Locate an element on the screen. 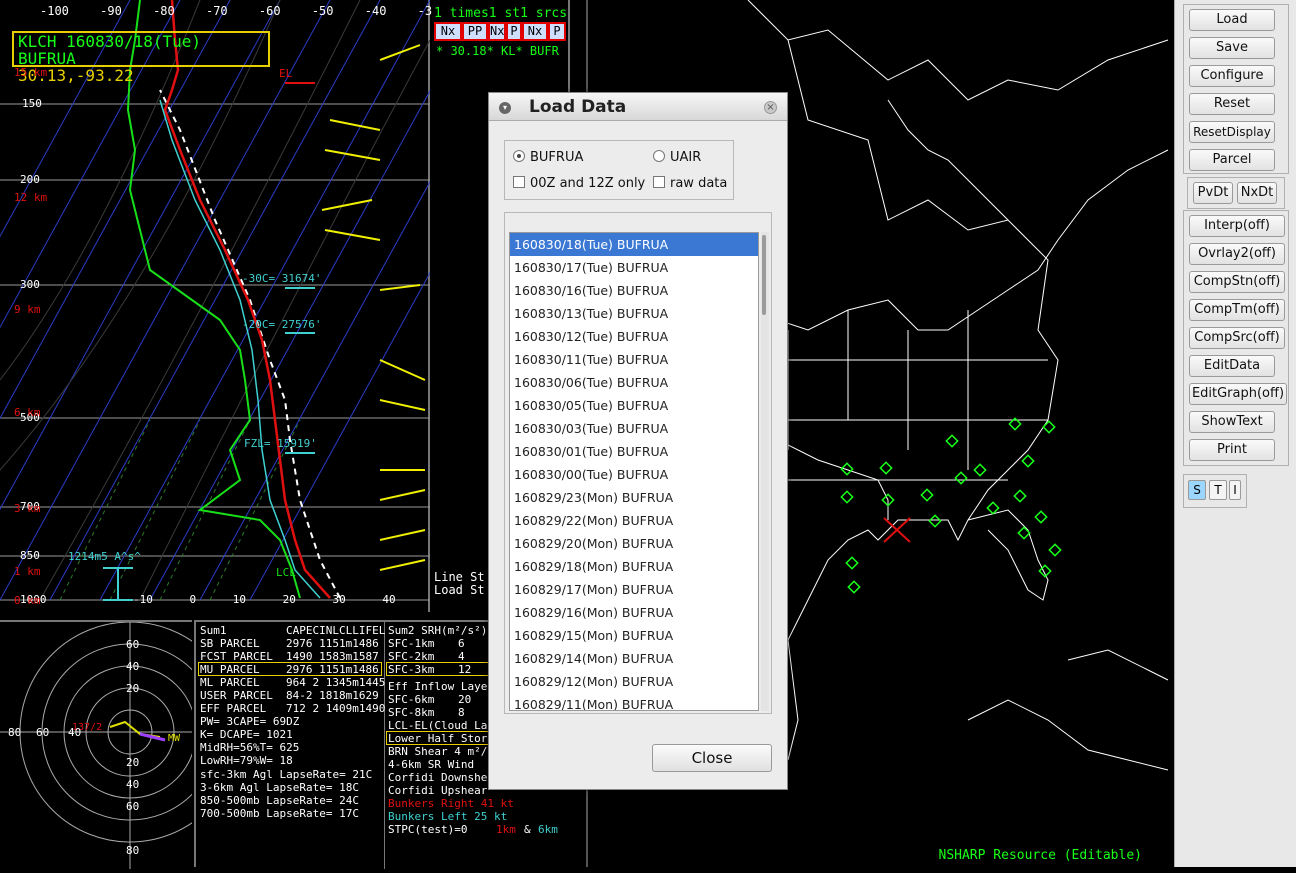 Image resolution: width=1296 pixels, height=873 pixels. list-item: 160829/20(Mon) BUFRUA is located at coordinates (634, 543).